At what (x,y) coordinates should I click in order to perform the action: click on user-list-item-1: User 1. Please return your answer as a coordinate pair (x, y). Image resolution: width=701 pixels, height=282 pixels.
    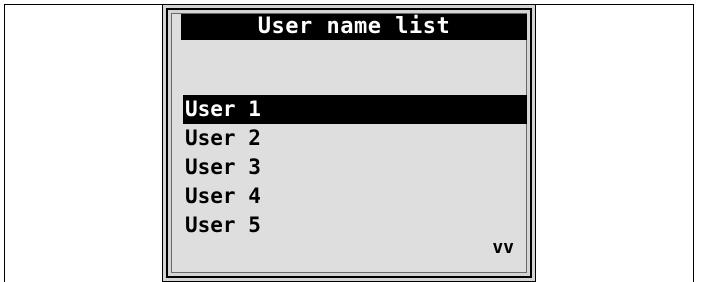
    Looking at the image, I should click on (355, 109).